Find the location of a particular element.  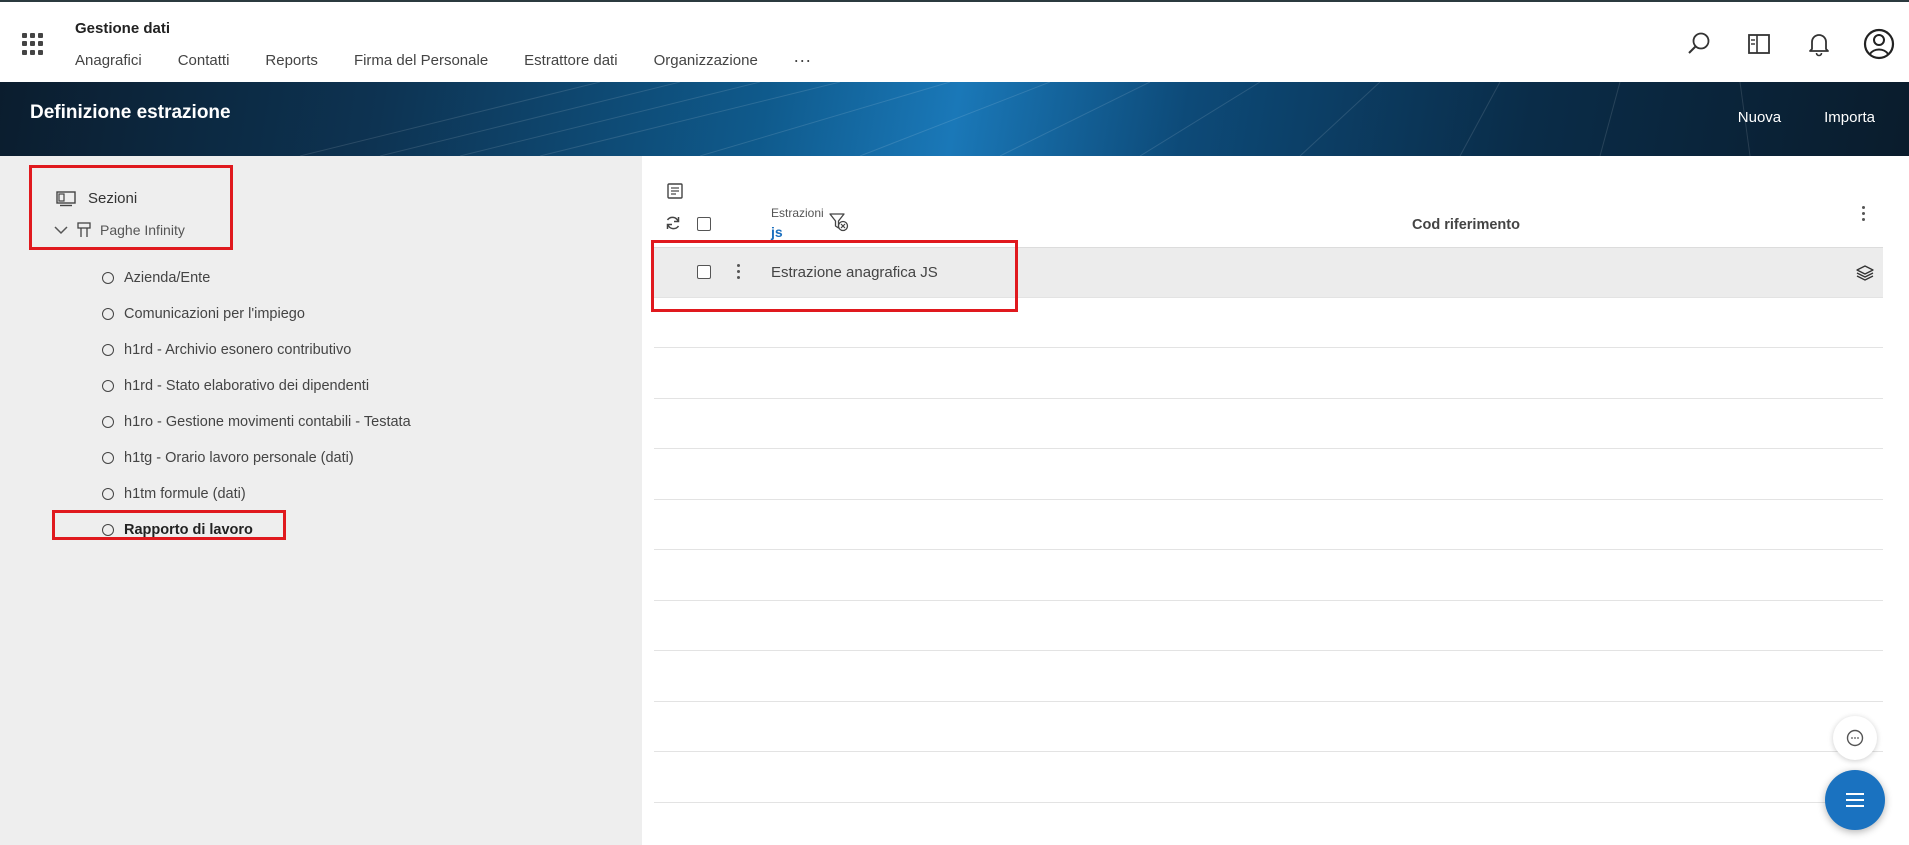

import-button: Importa is located at coordinates (1849, 117).